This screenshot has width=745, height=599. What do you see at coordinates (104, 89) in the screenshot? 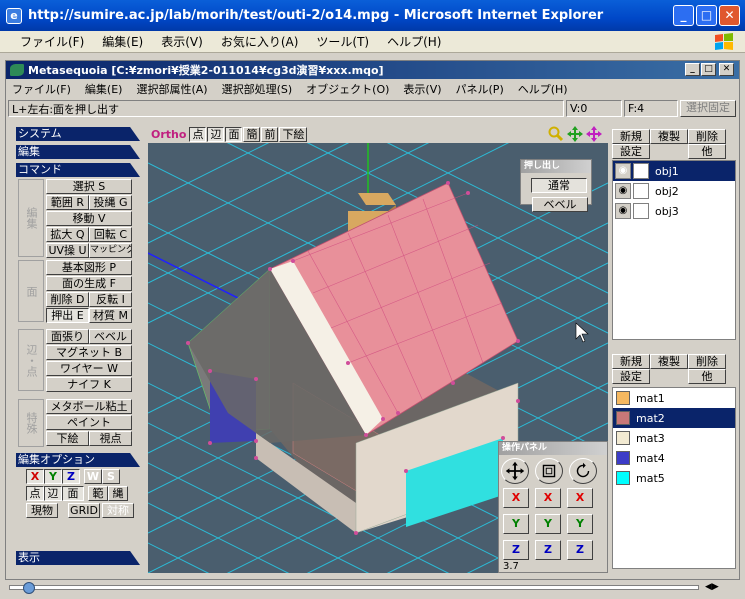
I see `app-menu-edit: 編集(E)` at bounding box center [104, 89].